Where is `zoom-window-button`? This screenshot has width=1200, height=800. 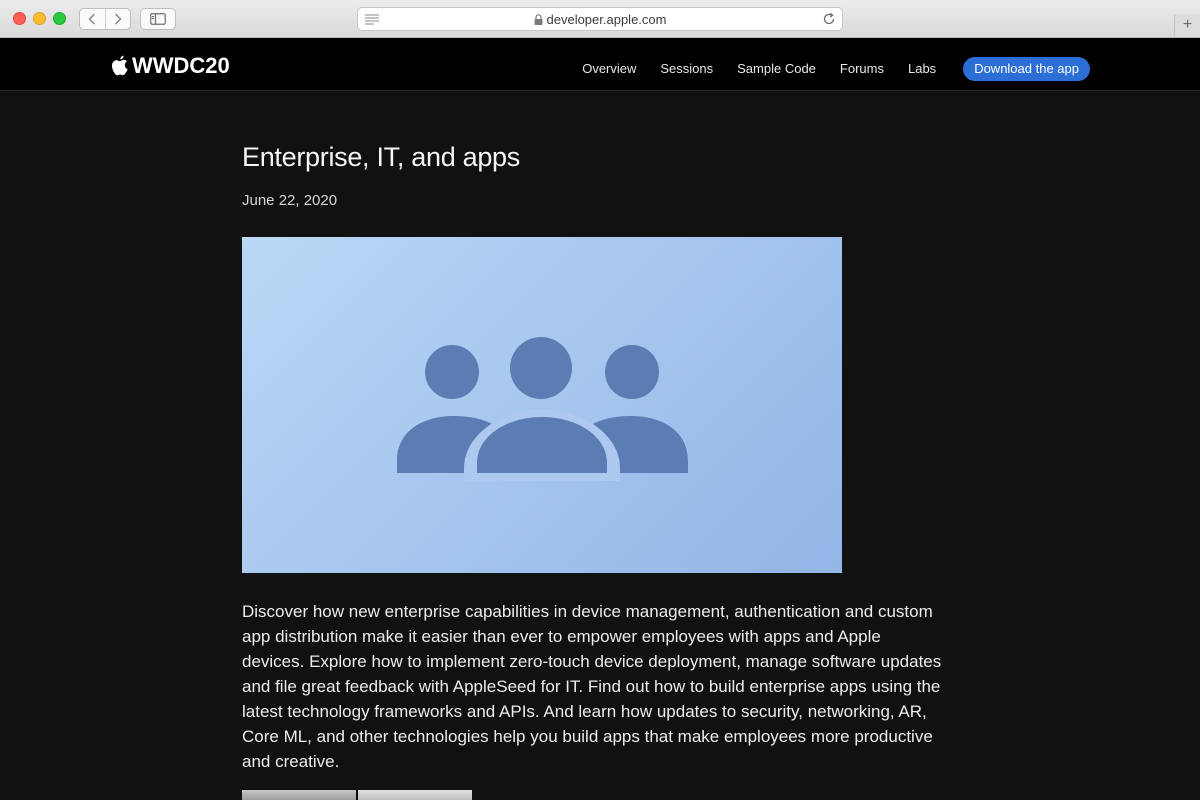 zoom-window-button is located at coordinates (59, 18).